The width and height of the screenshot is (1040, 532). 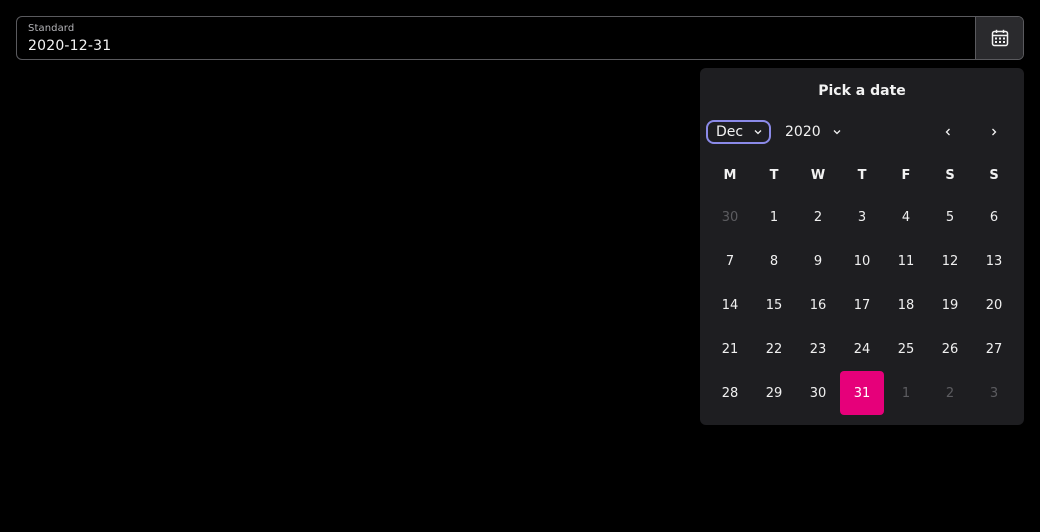 I want to click on day-cell: 15, so click(x=774, y=305).